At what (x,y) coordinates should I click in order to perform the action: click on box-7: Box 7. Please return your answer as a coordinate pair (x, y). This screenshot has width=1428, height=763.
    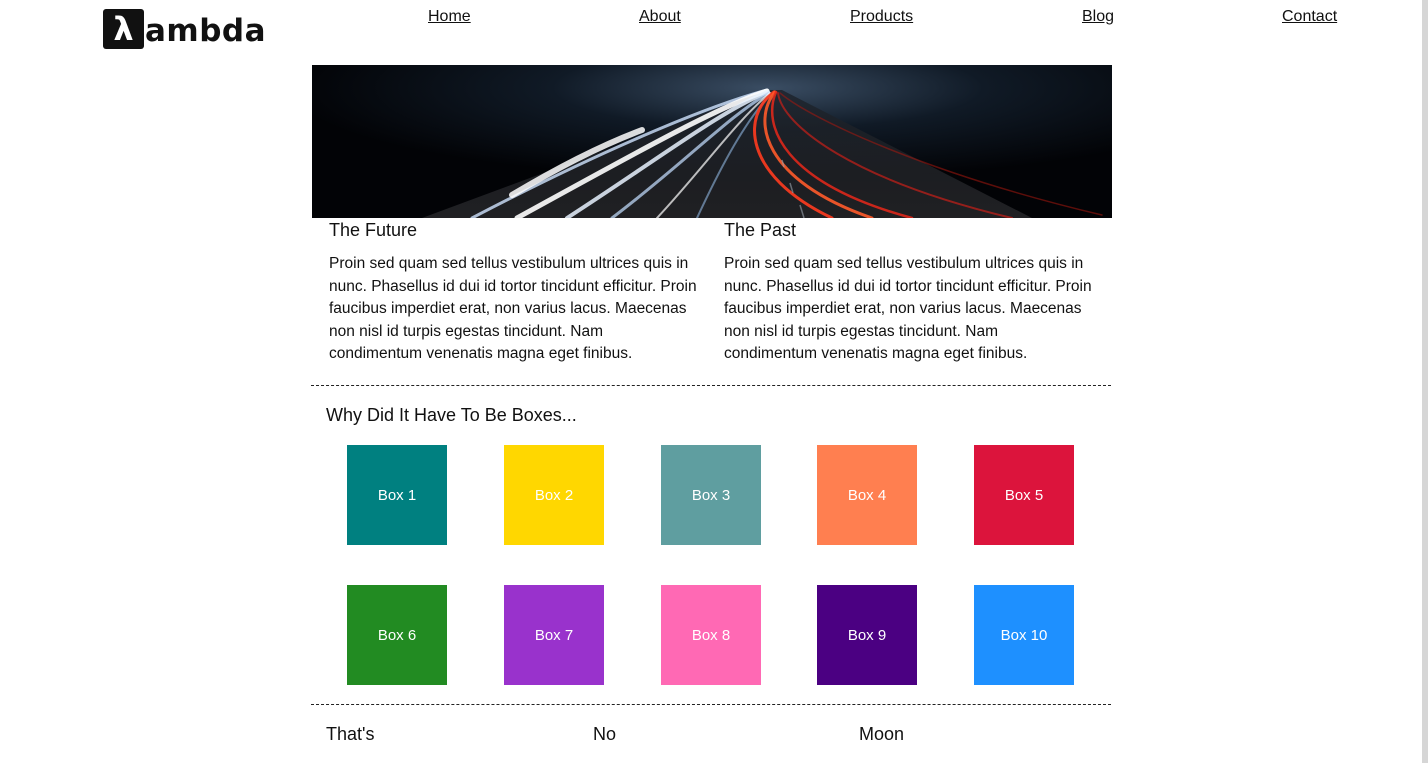
    Looking at the image, I should click on (554, 635).